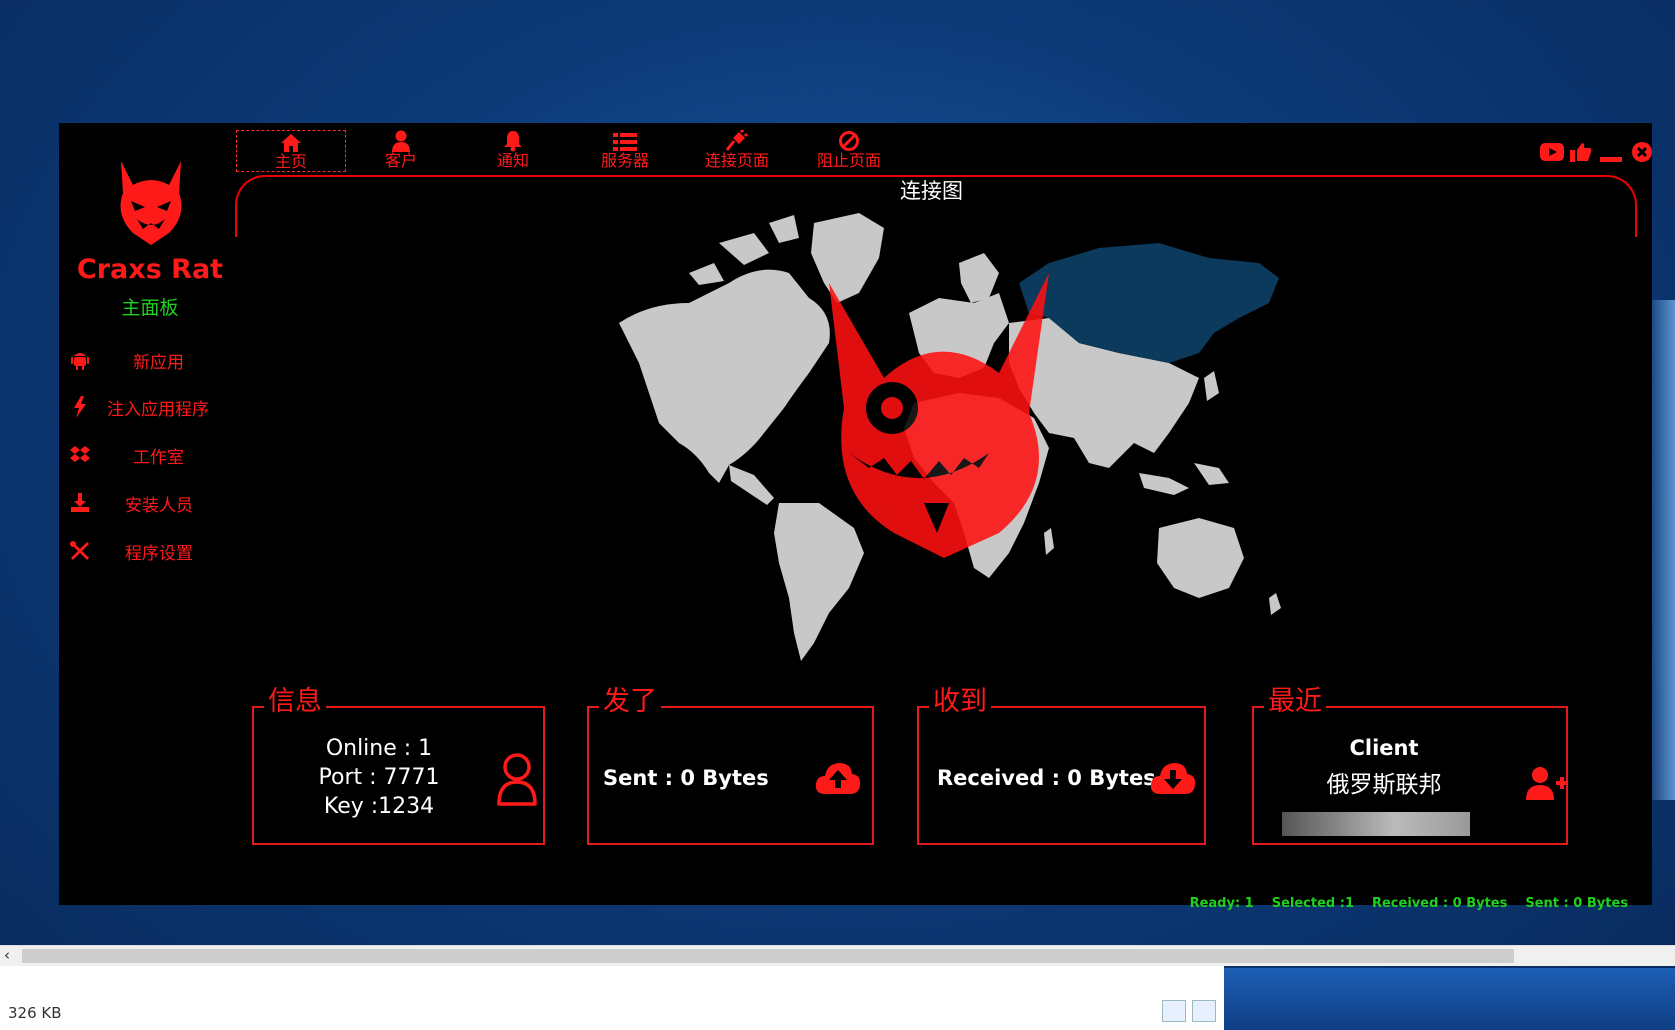  I want to click on close-icon, so click(1642, 152).